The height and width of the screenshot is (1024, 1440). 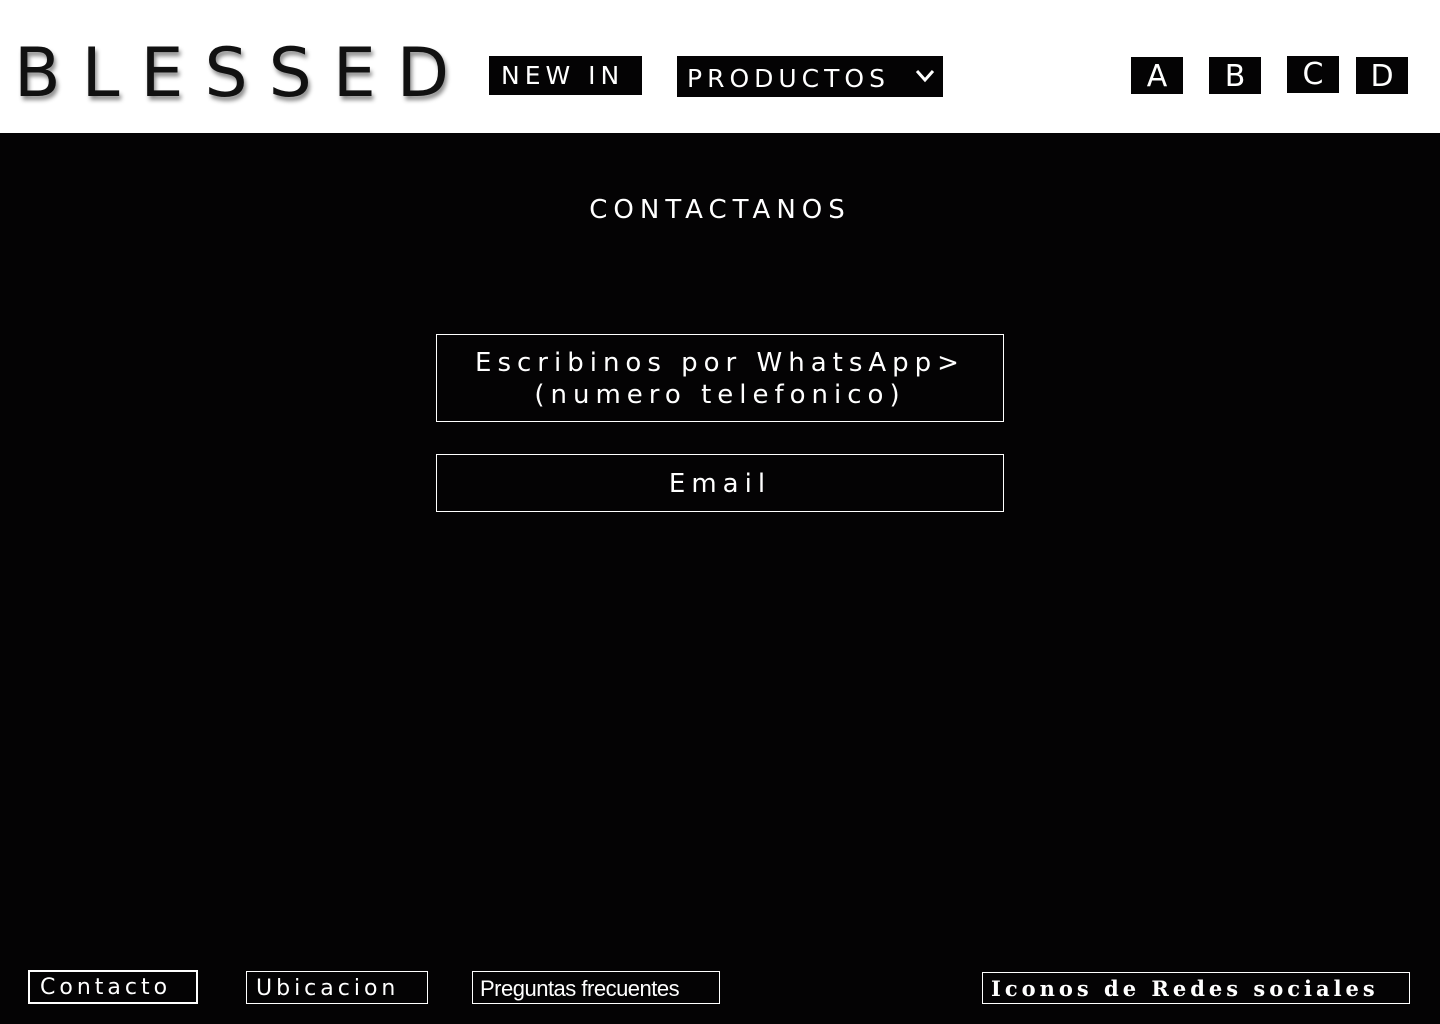 I want to click on email-contact-button: Email, so click(x=720, y=483).